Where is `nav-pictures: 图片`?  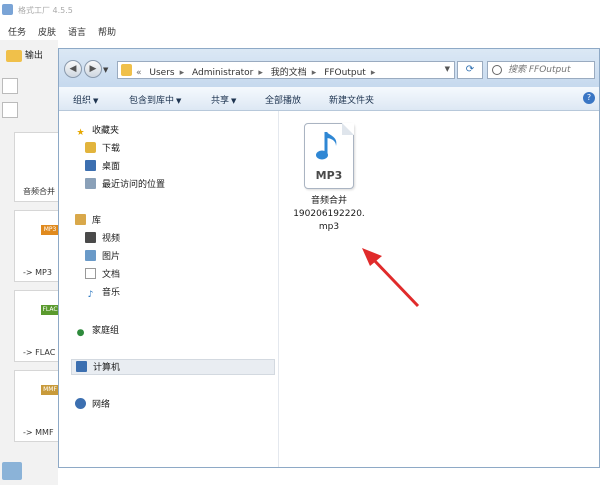 nav-pictures: 图片 is located at coordinates (102, 257).